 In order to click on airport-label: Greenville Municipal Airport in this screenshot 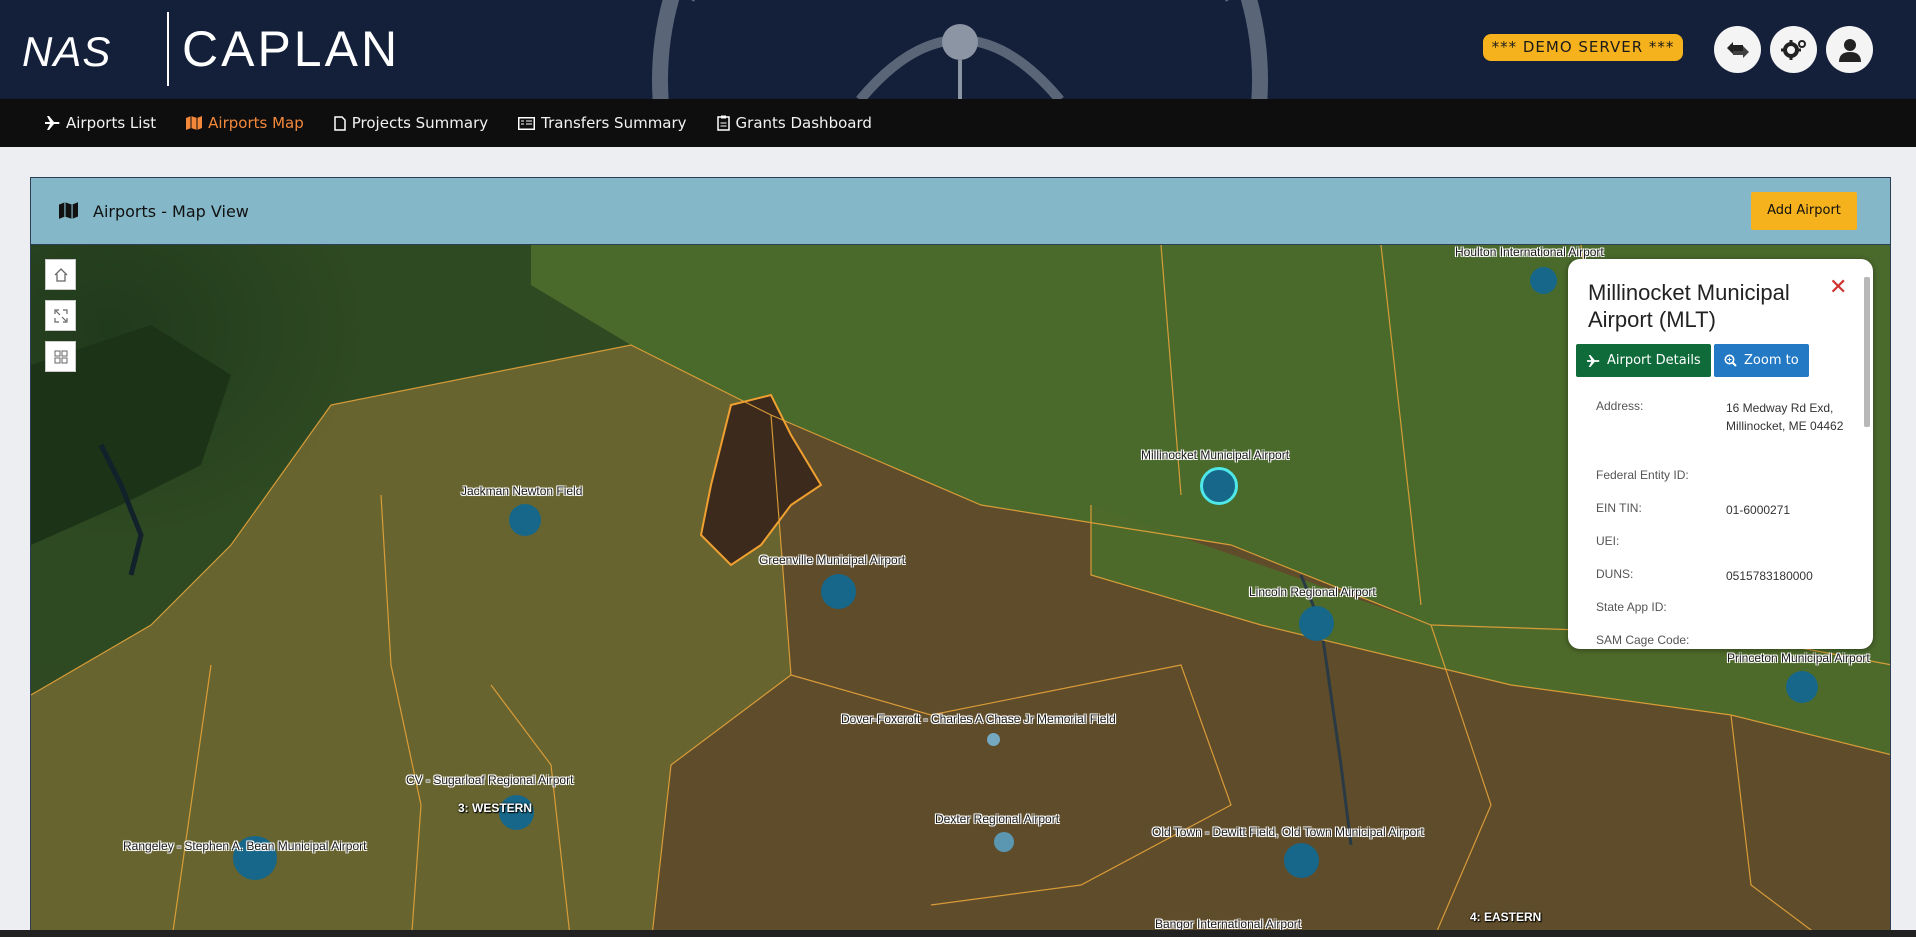, I will do `click(832, 560)`.